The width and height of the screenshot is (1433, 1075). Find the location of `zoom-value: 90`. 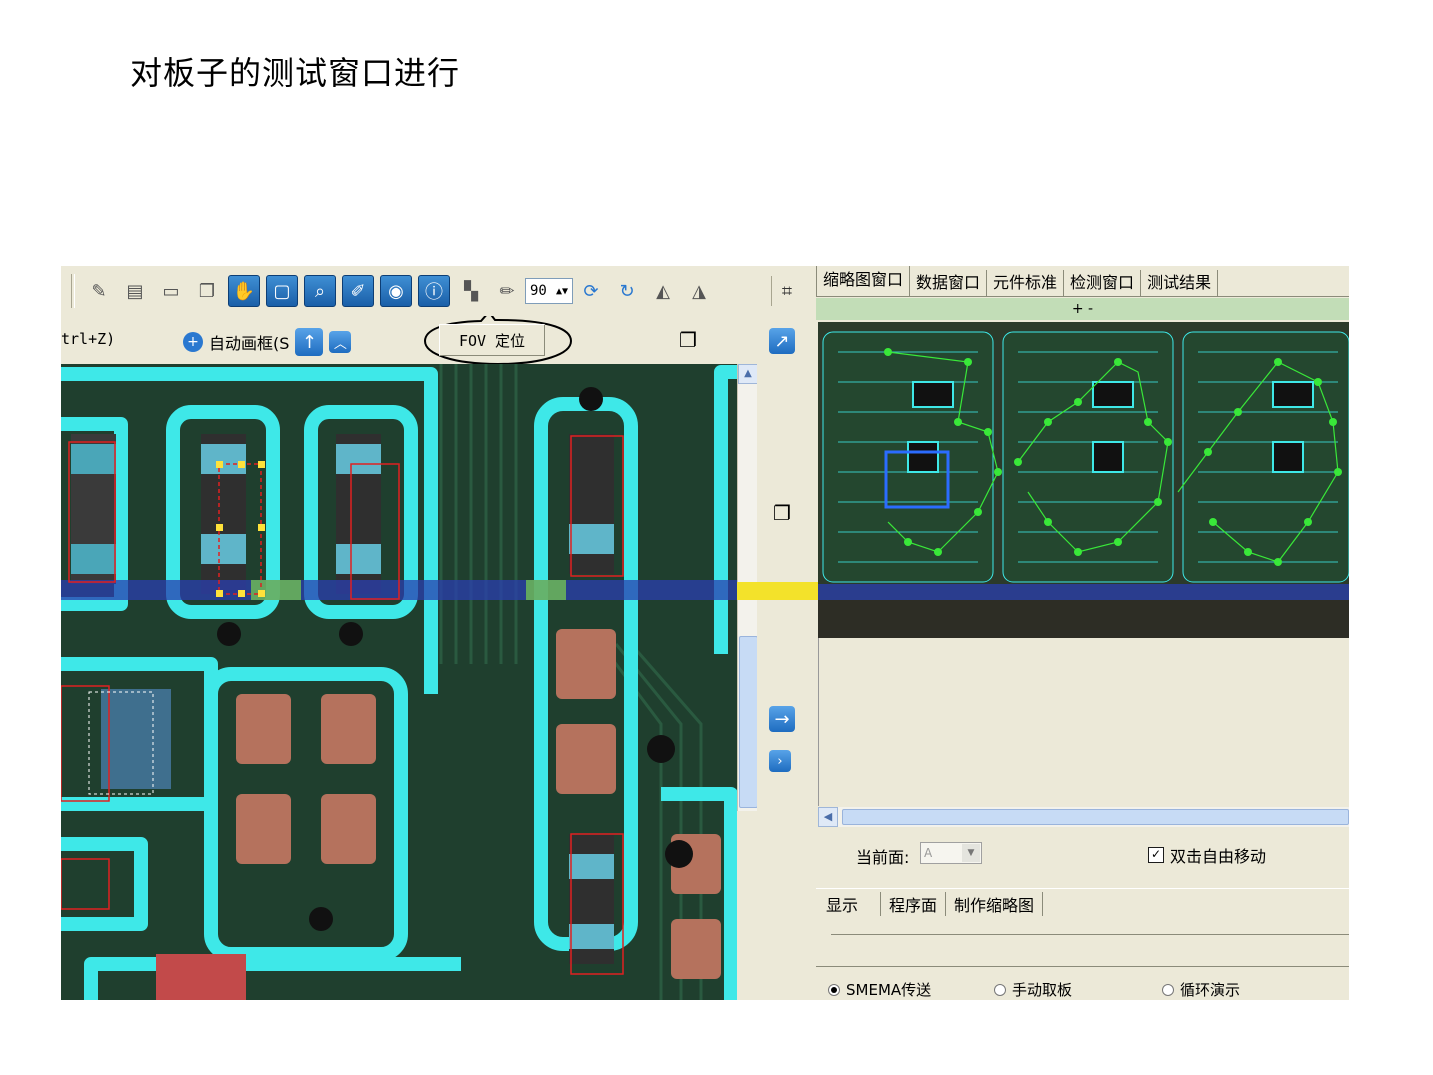

zoom-value: 90 is located at coordinates (538, 291).